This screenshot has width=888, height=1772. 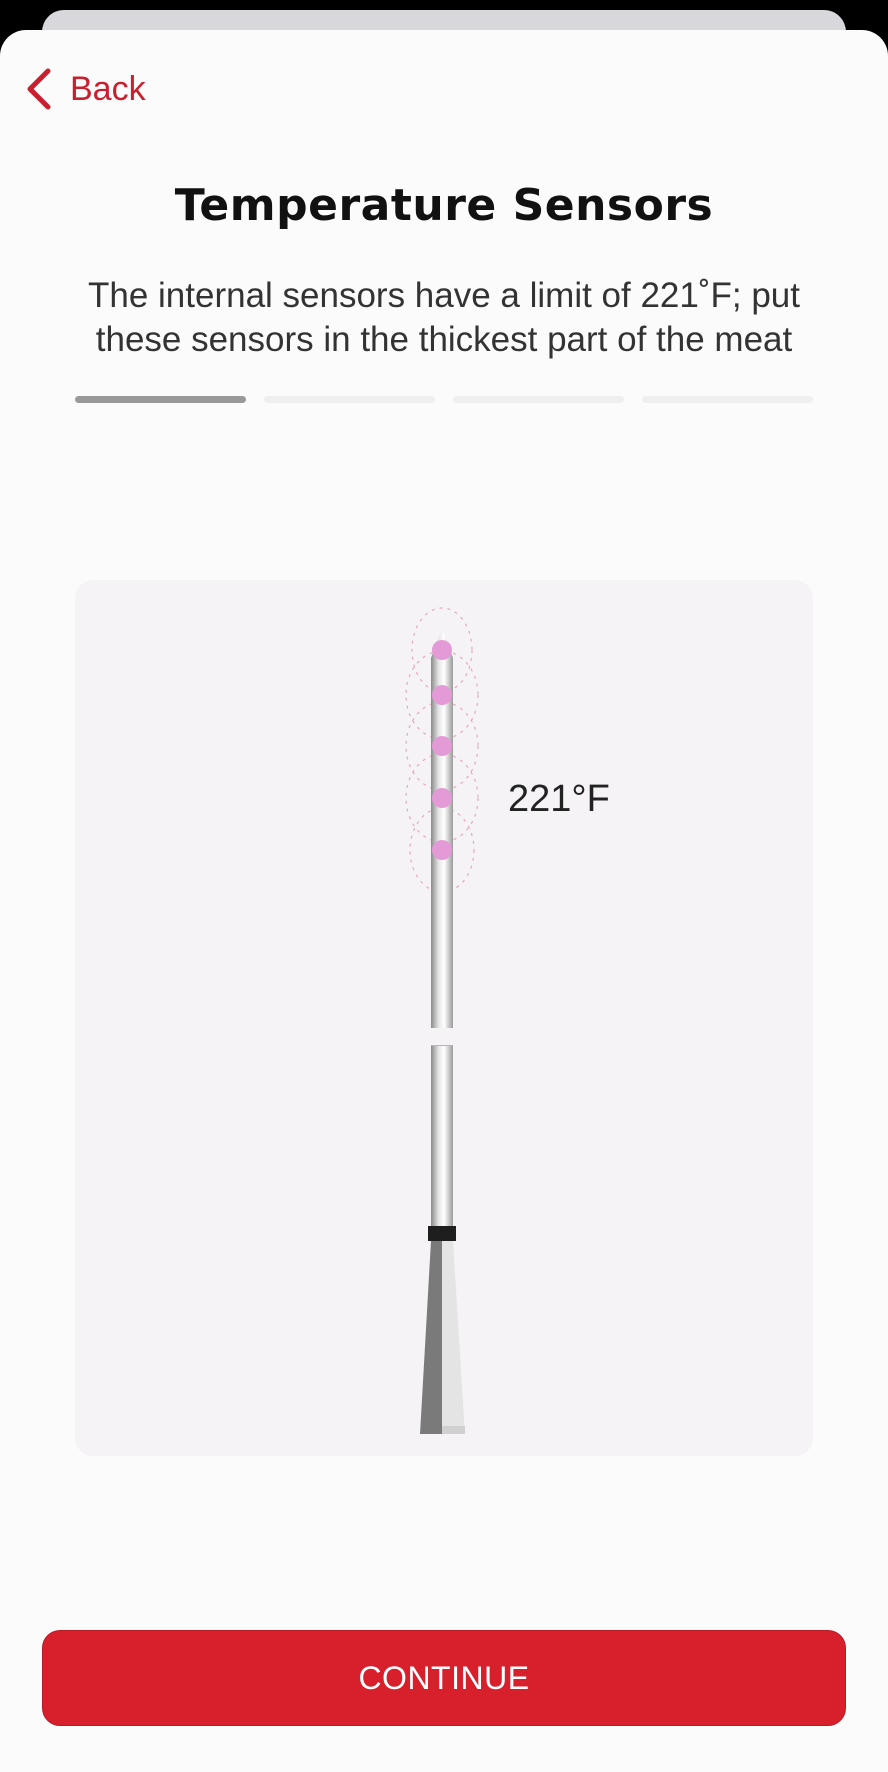 I want to click on back-label: Back, so click(x=108, y=88).